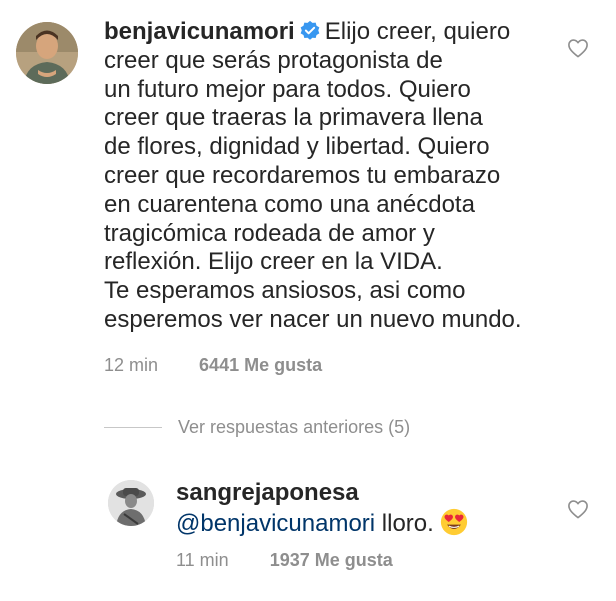 This screenshot has height=601, width=616. I want to click on reply-avatar, so click(131, 503).